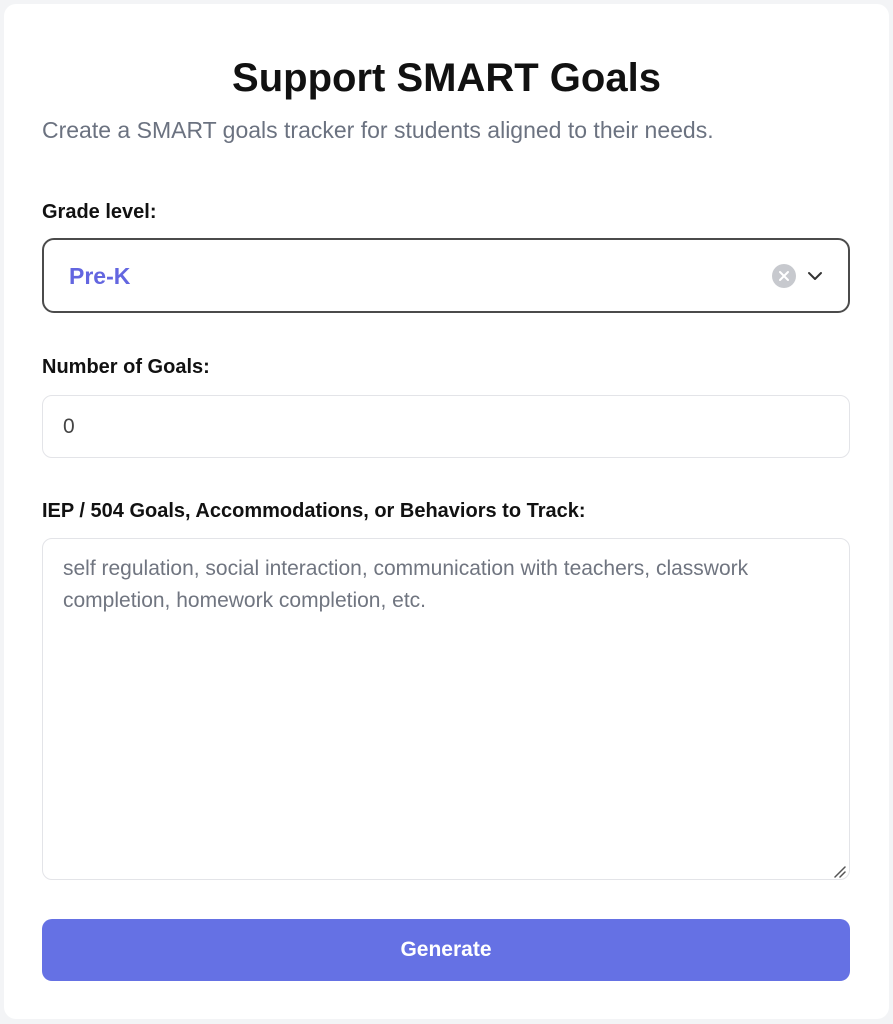  What do you see at coordinates (446, 78) in the screenshot?
I see `page-title: Support SMART Goals` at bounding box center [446, 78].